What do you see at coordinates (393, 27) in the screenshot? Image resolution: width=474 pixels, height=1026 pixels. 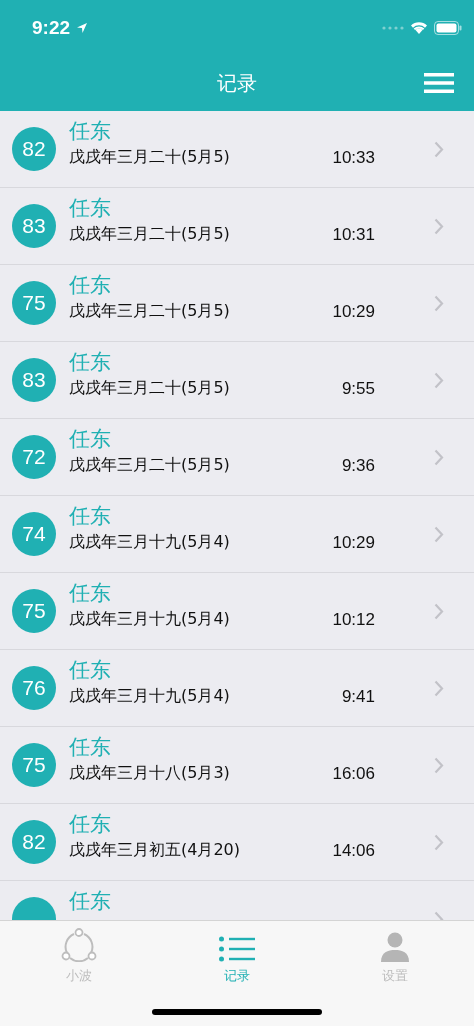 I see `signal-icon` at bounding box center [393, 27].